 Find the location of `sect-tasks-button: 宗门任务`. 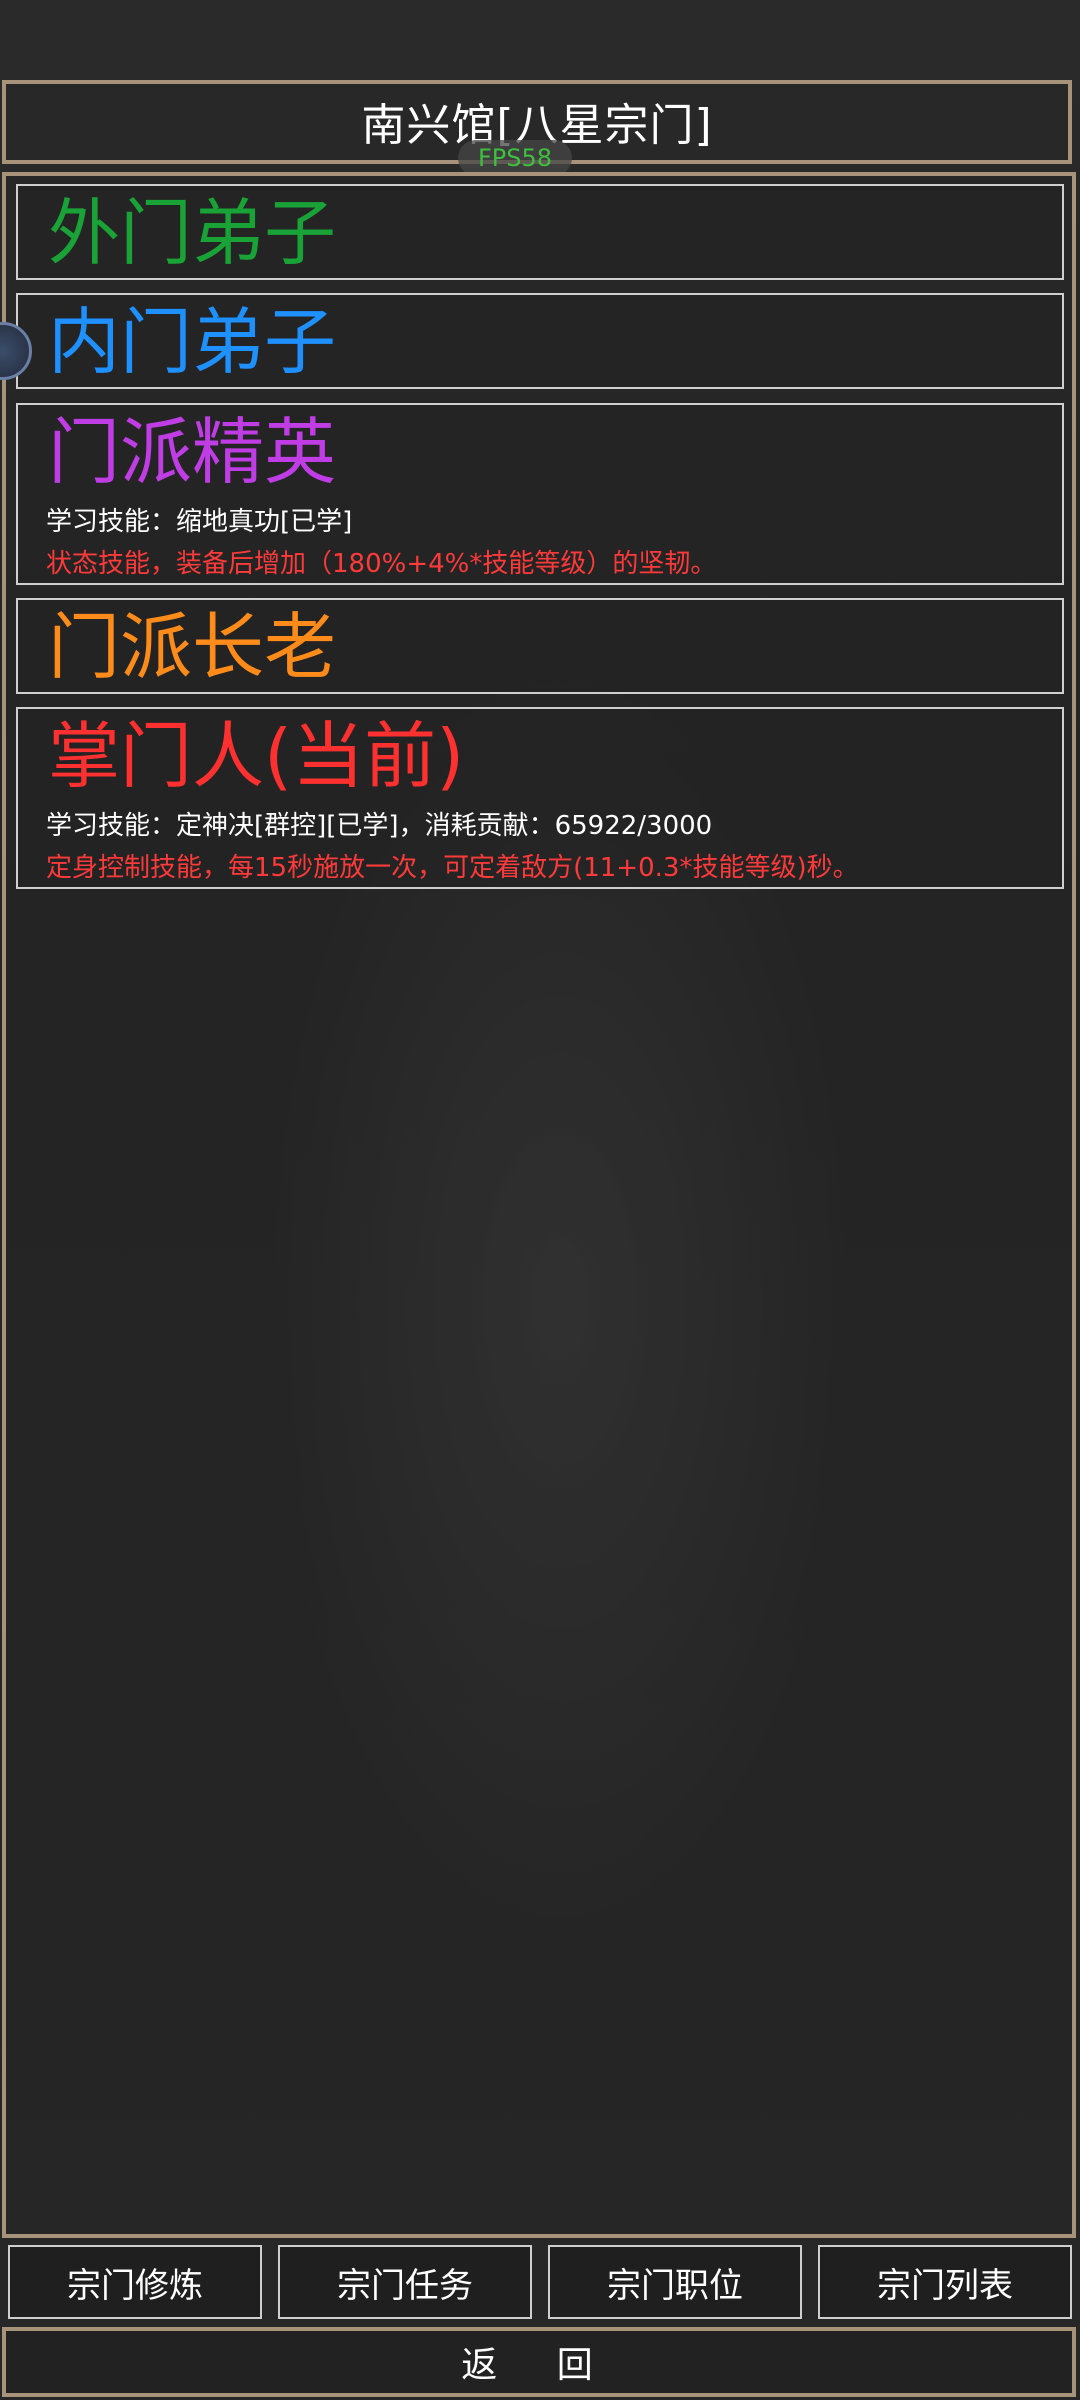

sect-tasks-button: 宗门任务 is located at coordinates (405, 2282).